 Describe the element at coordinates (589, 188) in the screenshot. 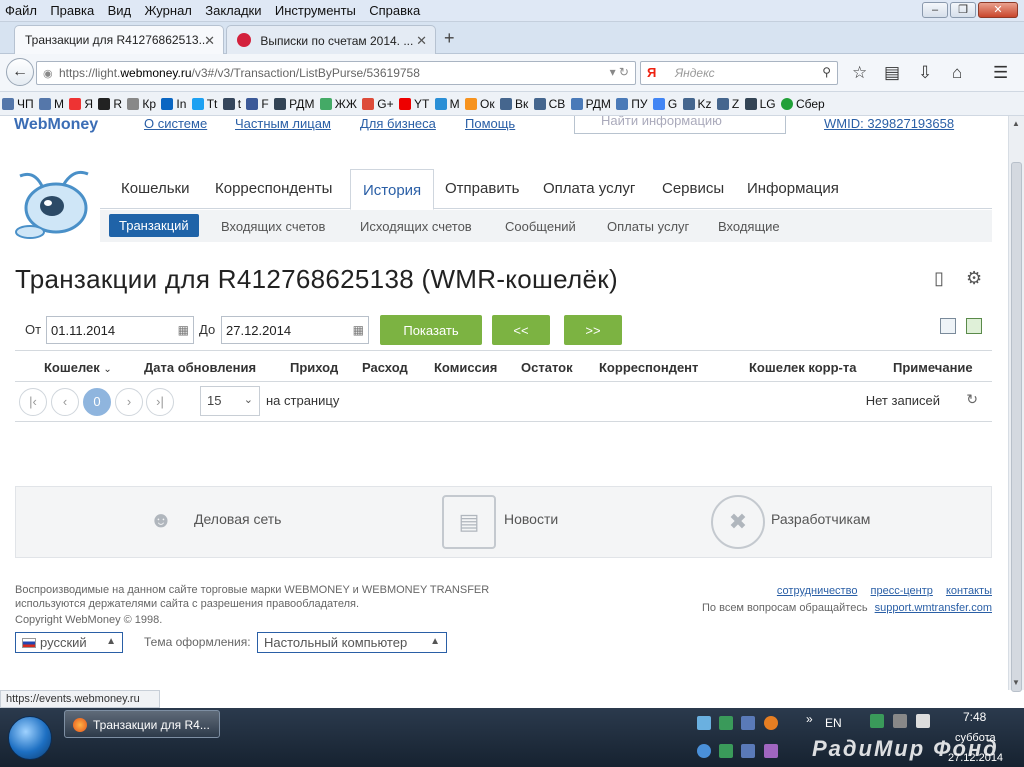

I see `tab-payments: Оплата услуг` at that location.